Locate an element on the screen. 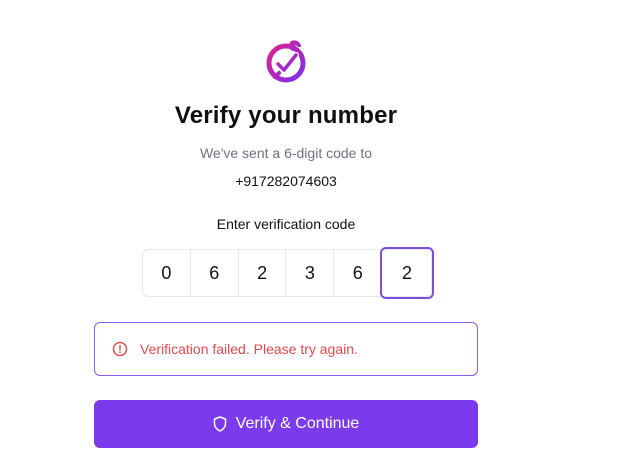  verify-continue-button: Verify & Continue is located at coordinates (286, 424).